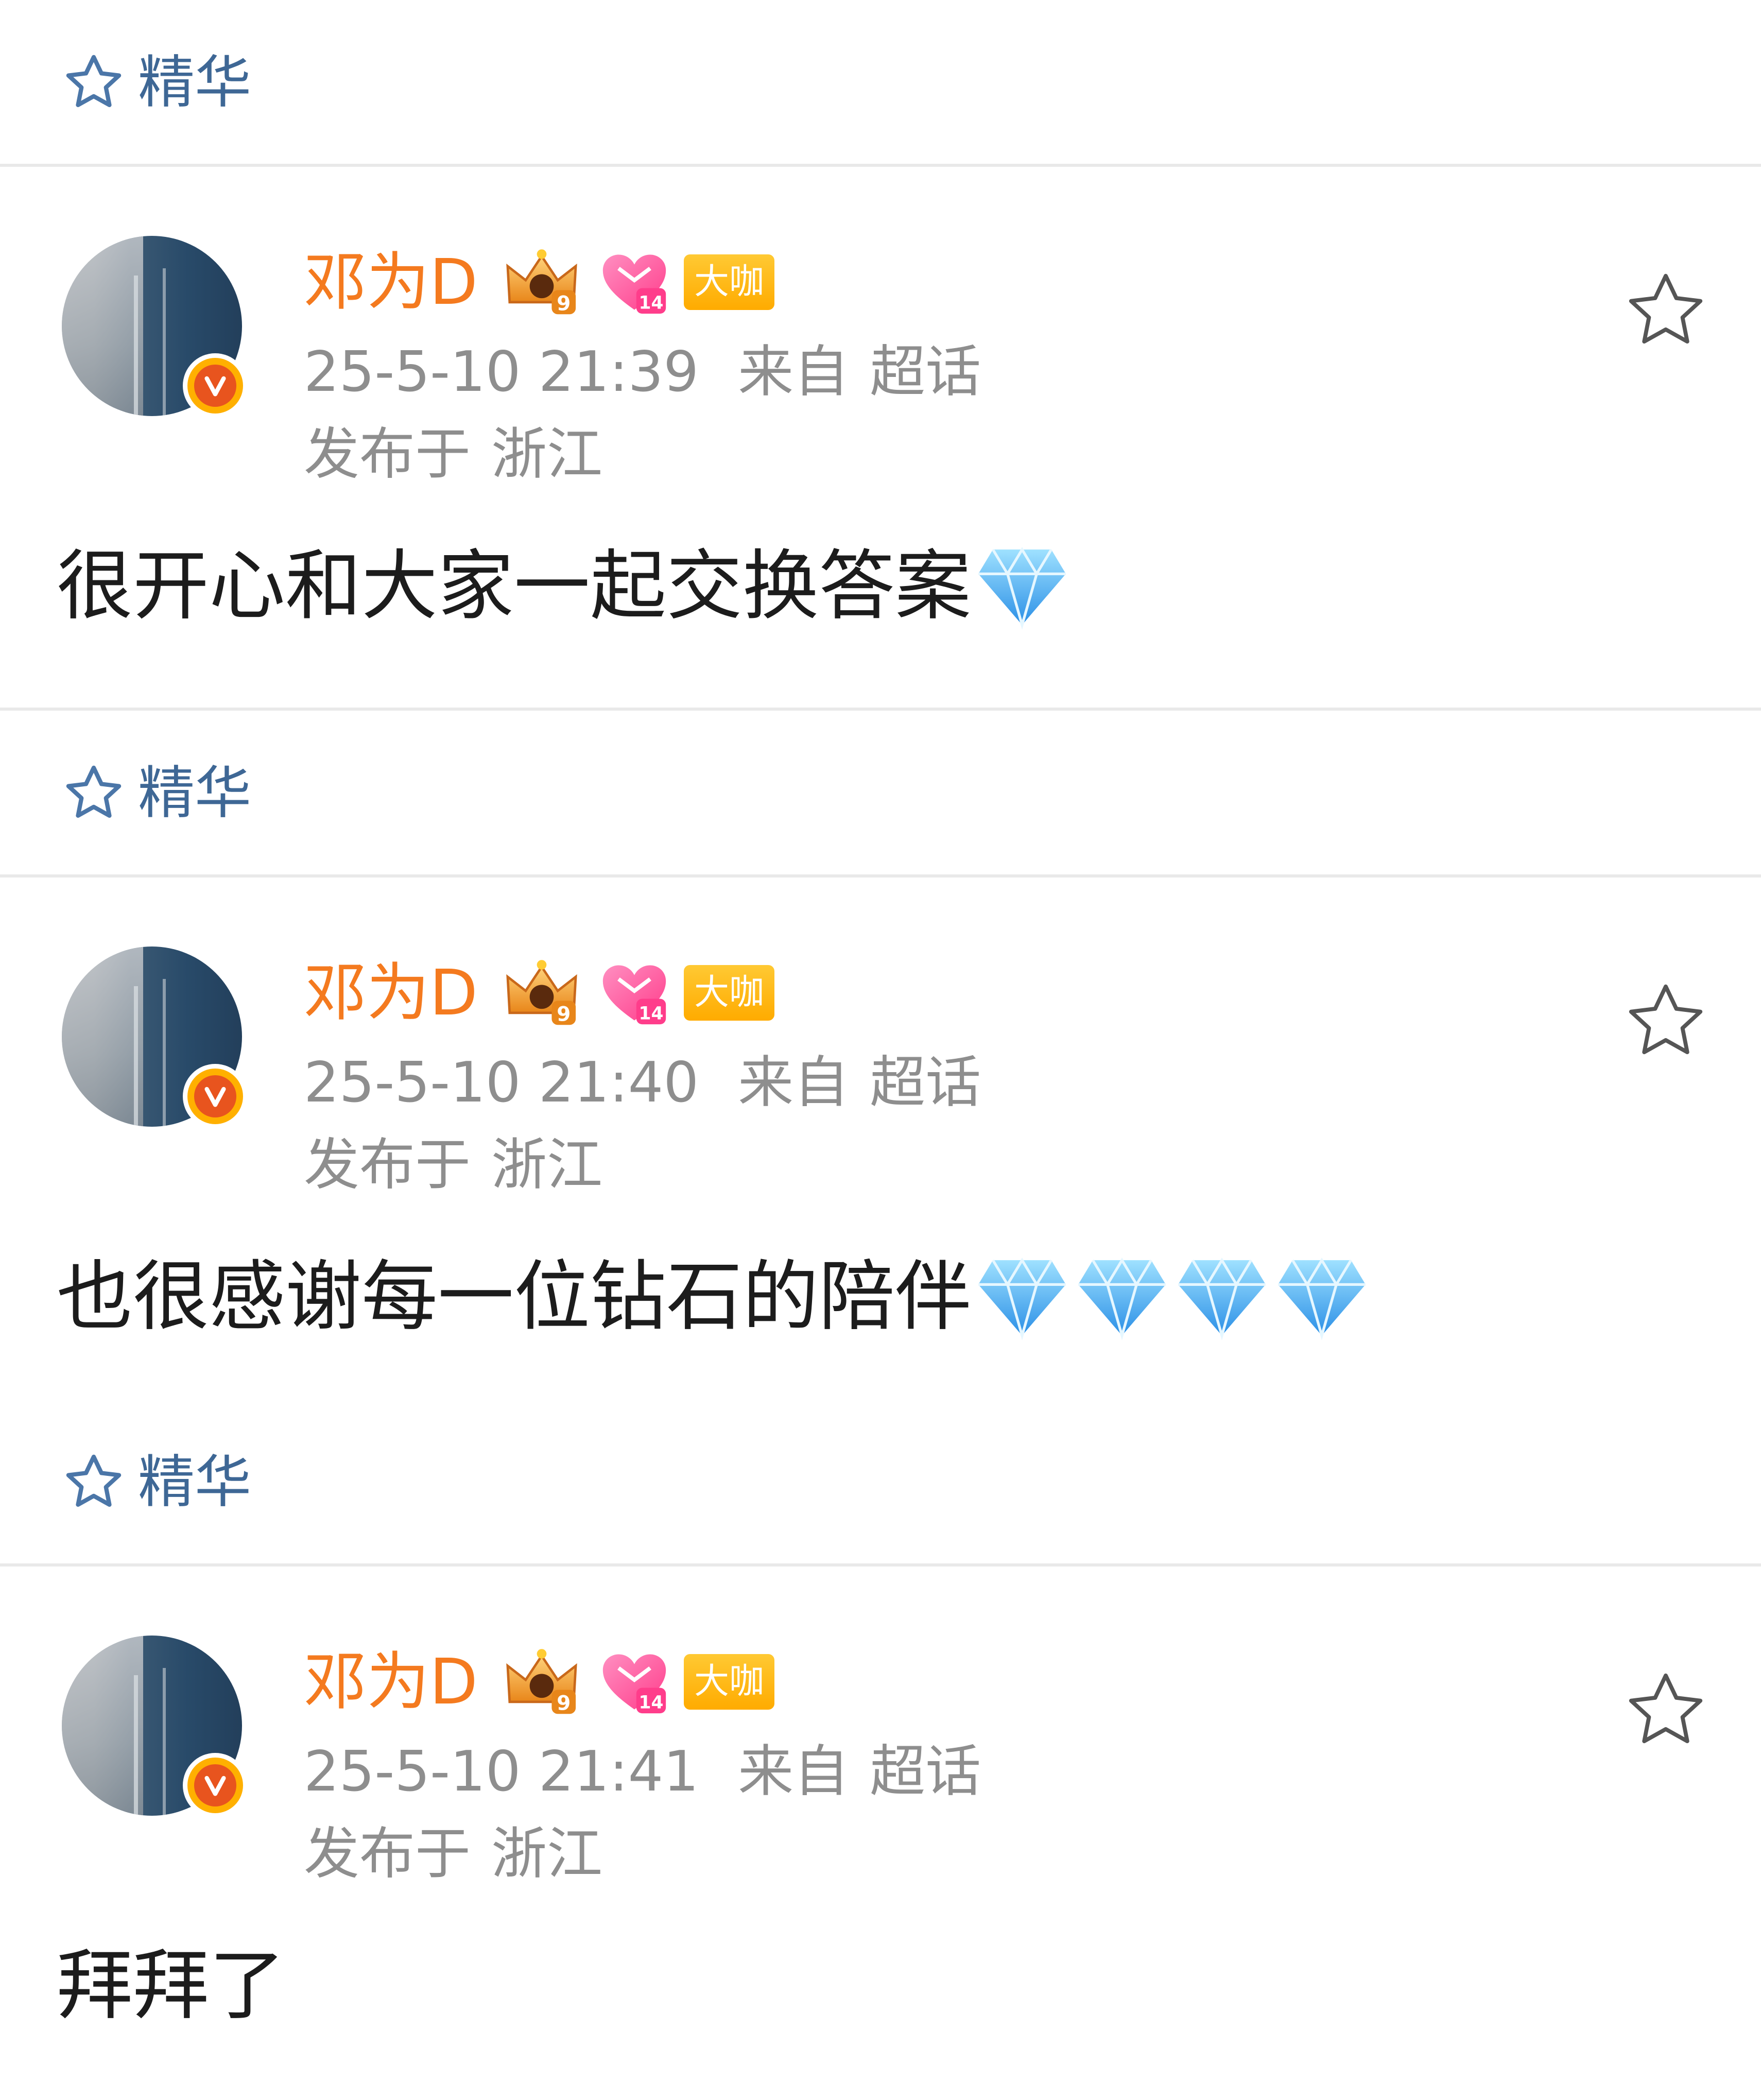 The width and height of the screenshot is (1761, 2100). I want to click on post-time: 25-5-10 21:39, so click(502, 372).